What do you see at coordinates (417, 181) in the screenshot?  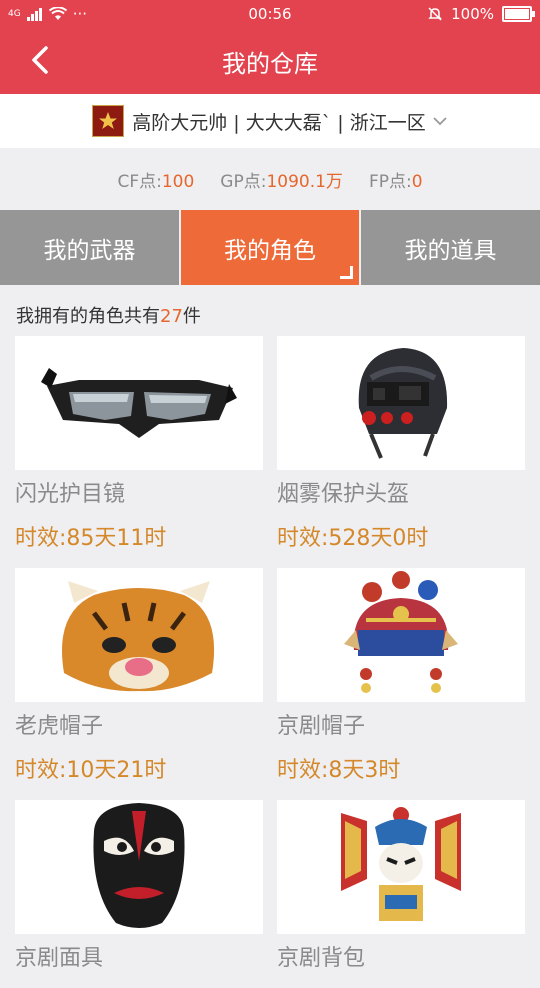 I see `fp-points-value: 0` at bounding box center [417, 181].